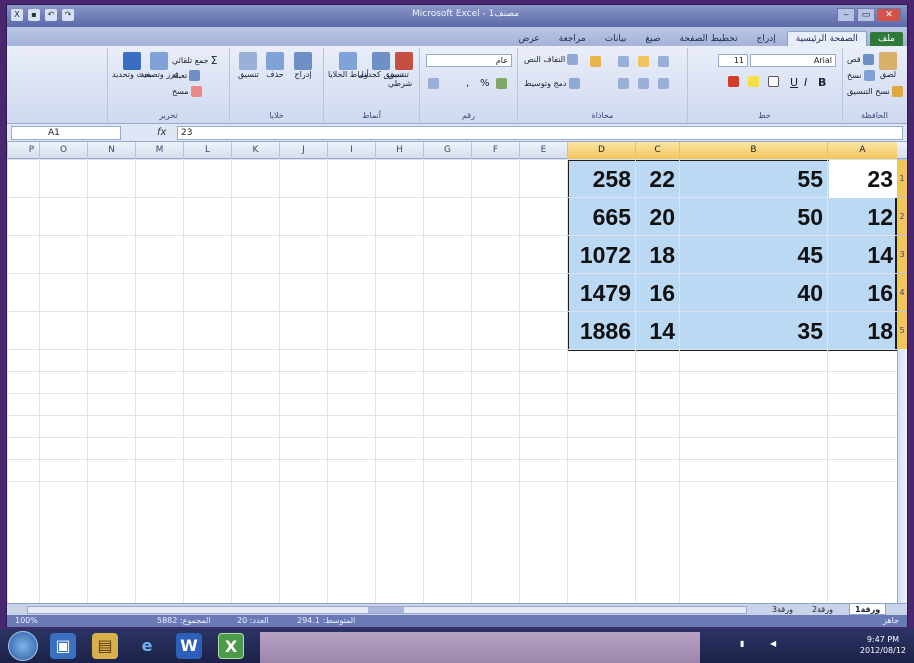  Describe the element at coordinates (147, 646) in the screenshot. I see `ie-icon: e` at that location.